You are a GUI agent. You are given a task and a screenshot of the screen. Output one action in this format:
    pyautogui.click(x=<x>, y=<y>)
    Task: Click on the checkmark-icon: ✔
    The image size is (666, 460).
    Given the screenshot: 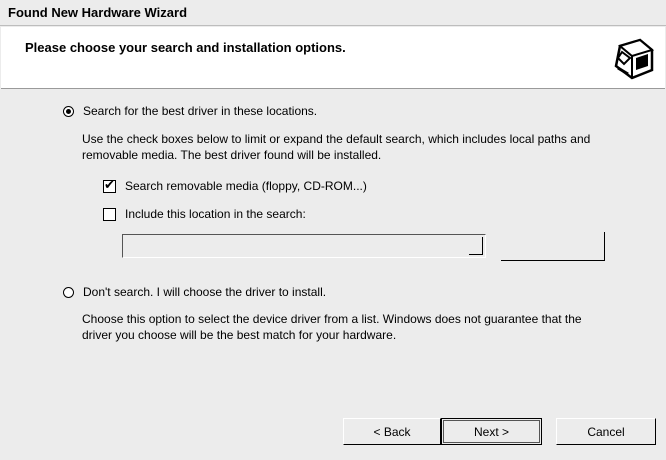 What is the action you would take?
    pyautogui.click(x=109, y=184)
    